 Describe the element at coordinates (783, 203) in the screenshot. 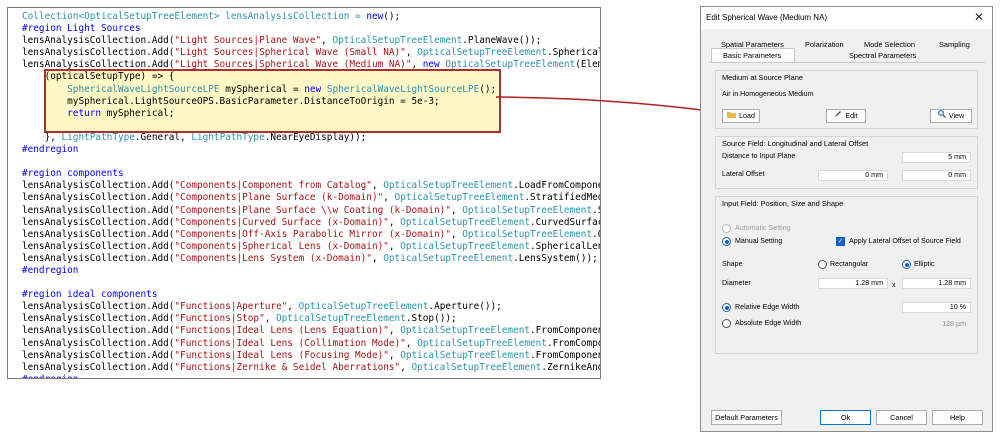

I see `input-group-title: Input Field: Position, Size and Shape` at that location.